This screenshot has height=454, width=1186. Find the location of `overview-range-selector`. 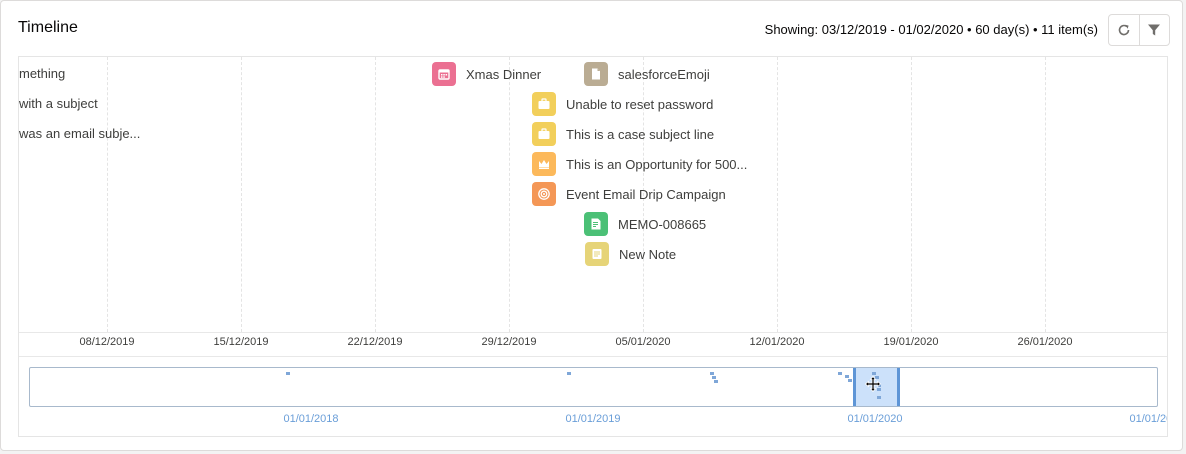

overview-range-selector is located at coordinates (876, 387).